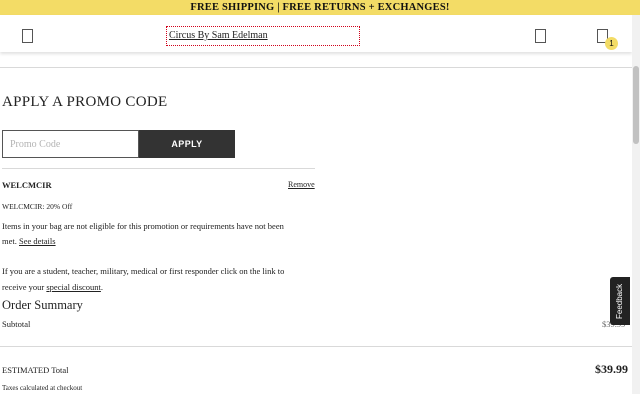 The height and width of the screenshot is (394, 640). What do you see at coordinates (35, 370) in the screenshot?
I see `estimated-total-label: ESTIMATED Total` at bounding box center [35, 370].